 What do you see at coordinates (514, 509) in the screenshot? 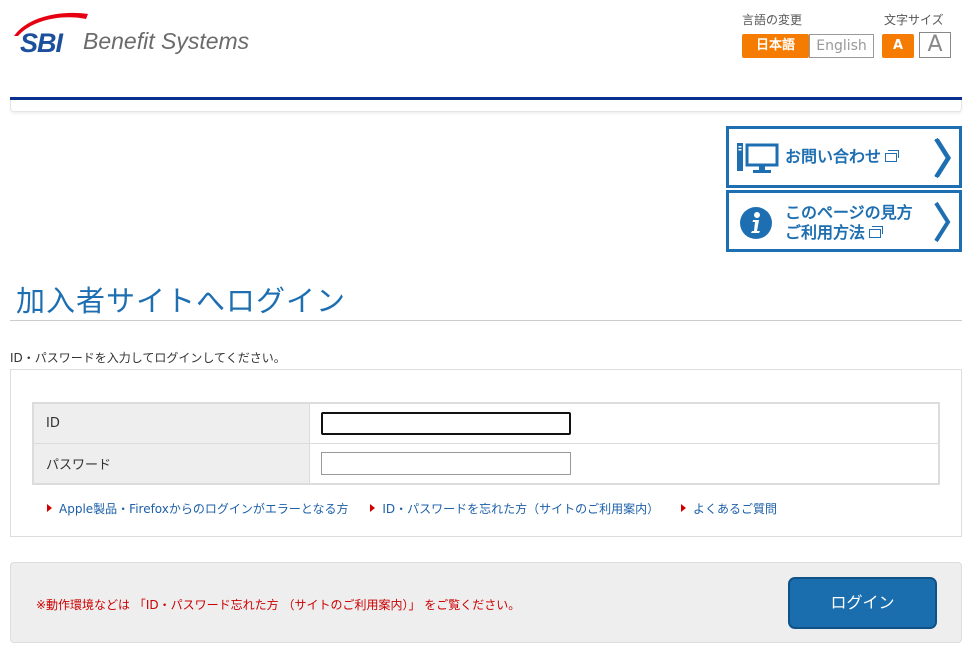
I see `forgot-id-password-link: ID・パスワードを忘れた方（サイトのご利用案内）` at bounding box center [514, 509].